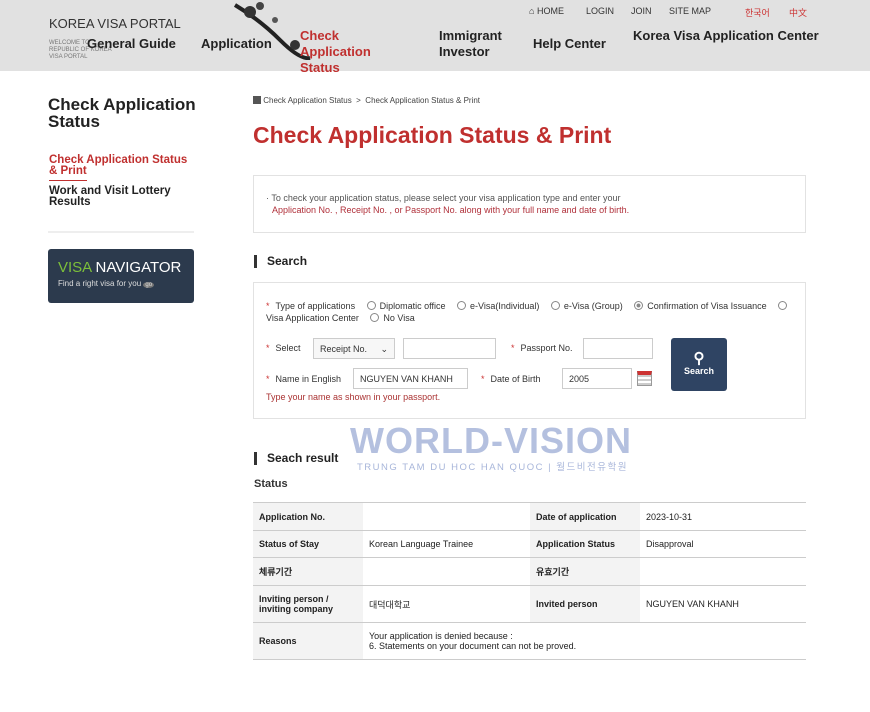  Describe the element at coordinates (699, 358) in the screenshot. I see `search-icon: ⚲` at that location.